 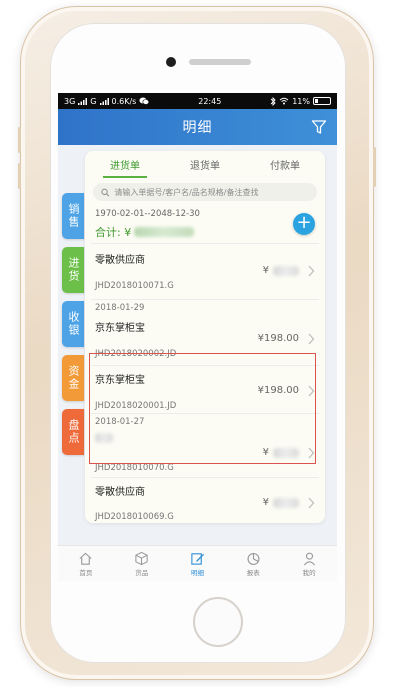 I want to click on tab-purchase-order: 进货单, so click(x=125, y=167).